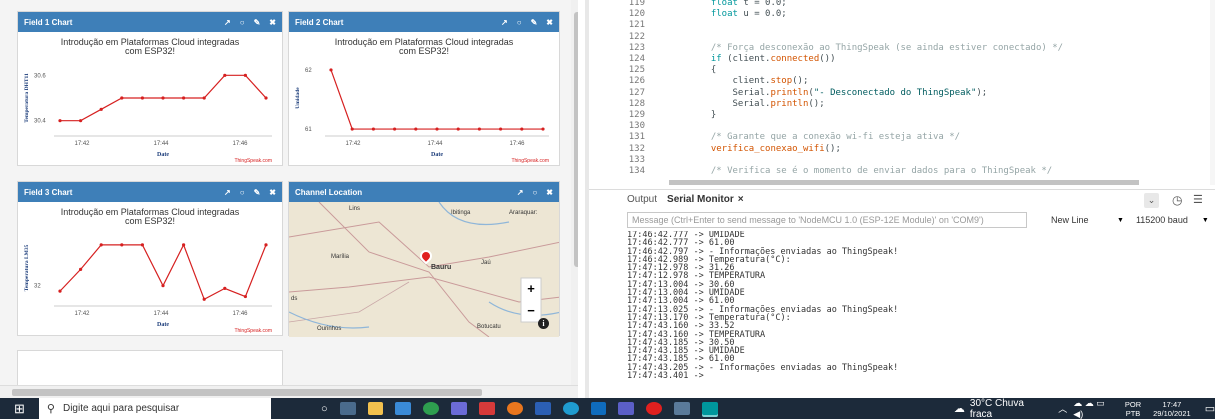 This screenshot has height=419, width=1215. Describe the element at coordinates (682, 408) in the screenshot. I see `calculator-icon` at that location.